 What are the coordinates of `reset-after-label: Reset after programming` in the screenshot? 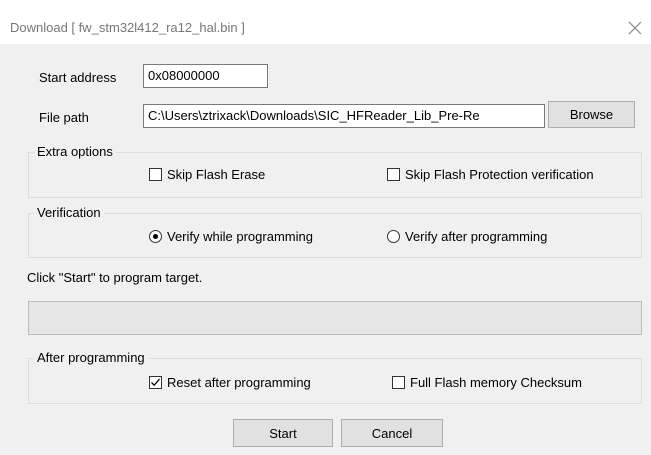 It's located at (239, 382).